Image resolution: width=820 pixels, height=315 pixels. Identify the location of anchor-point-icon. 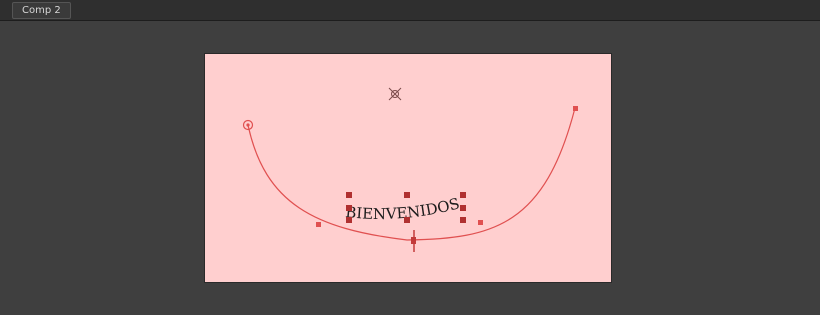
(395, 94).